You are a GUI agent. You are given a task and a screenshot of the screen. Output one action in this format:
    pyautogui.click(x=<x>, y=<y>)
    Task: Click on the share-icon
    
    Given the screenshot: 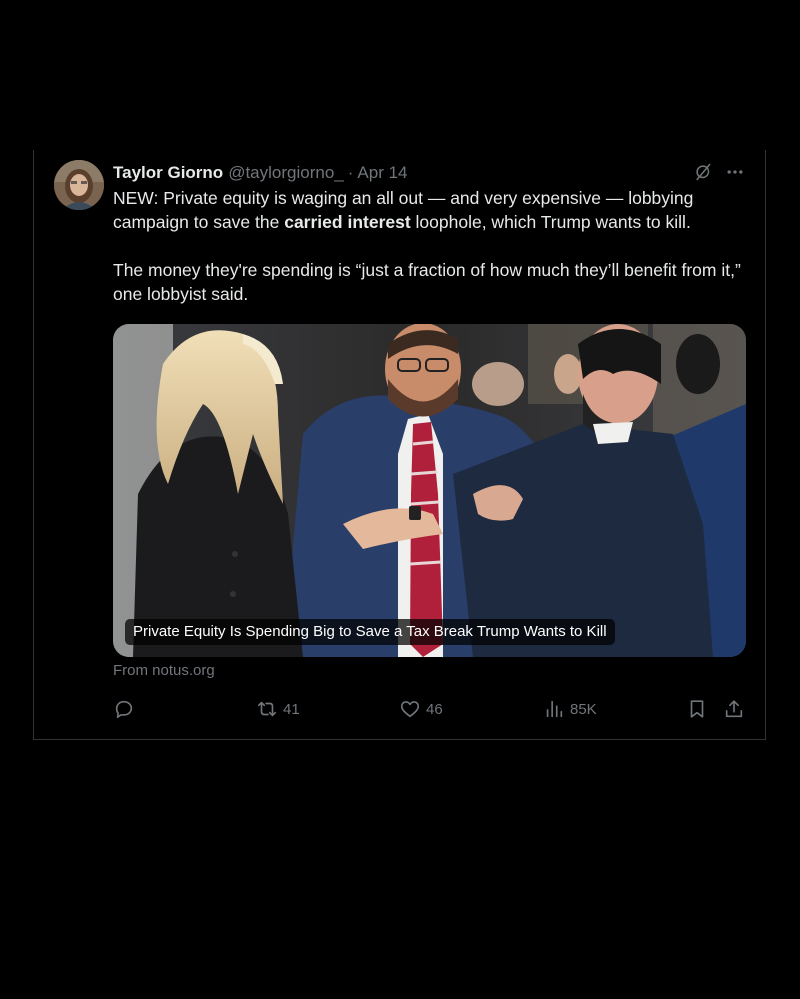 What is the action you would take?
    pyautogui.click(x=734, y=709)
    